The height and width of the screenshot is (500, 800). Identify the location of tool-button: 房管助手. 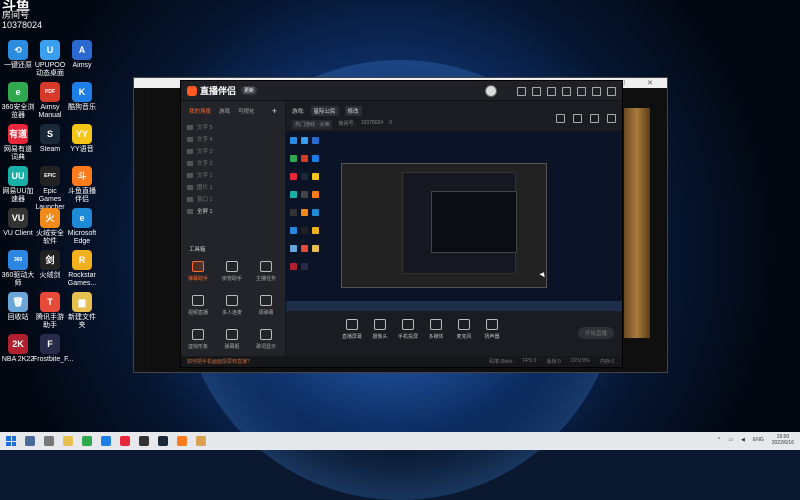
(232, 271).